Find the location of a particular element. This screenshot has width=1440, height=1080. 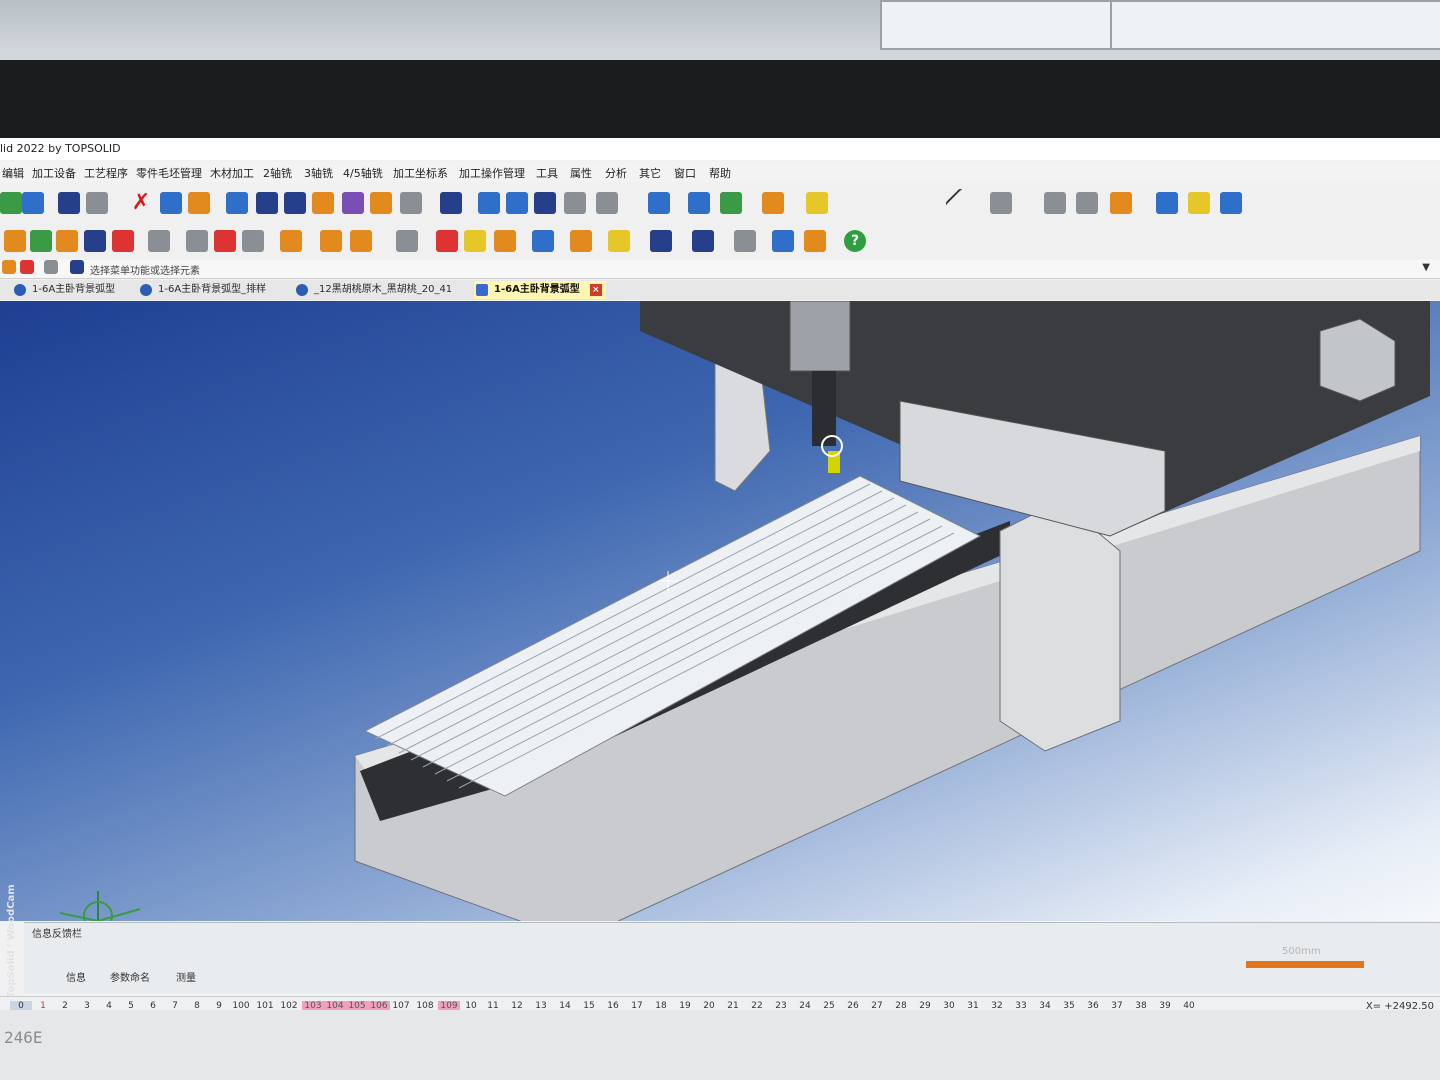

tab-document: _12黑胡桃原木_黑胡桃_20_41 is located at coordinates (373, 290).